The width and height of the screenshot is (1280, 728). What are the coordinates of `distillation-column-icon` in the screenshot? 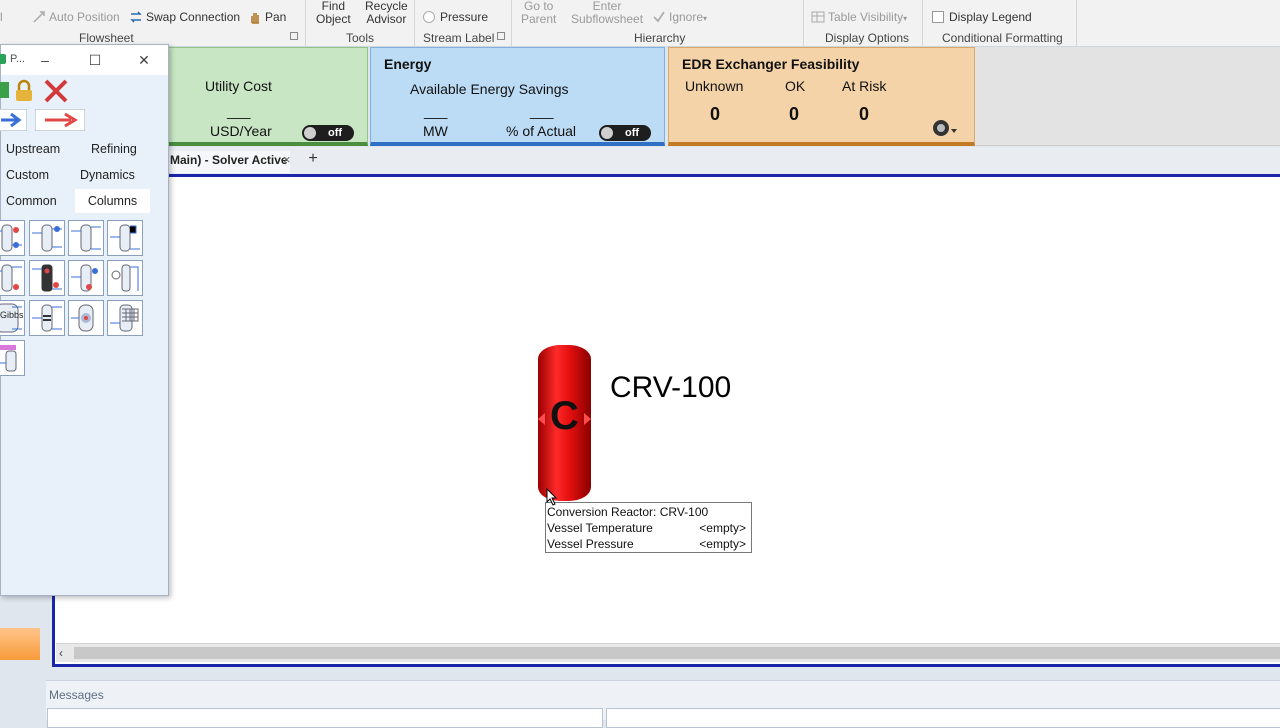 It's located at (125, 238).